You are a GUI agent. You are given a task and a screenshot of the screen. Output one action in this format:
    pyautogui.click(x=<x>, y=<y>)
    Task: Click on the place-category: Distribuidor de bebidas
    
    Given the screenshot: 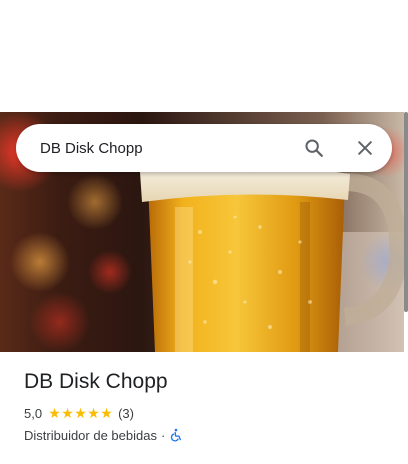 What is the action you would take?
    pyautogui.click(x=90, y=435)
    